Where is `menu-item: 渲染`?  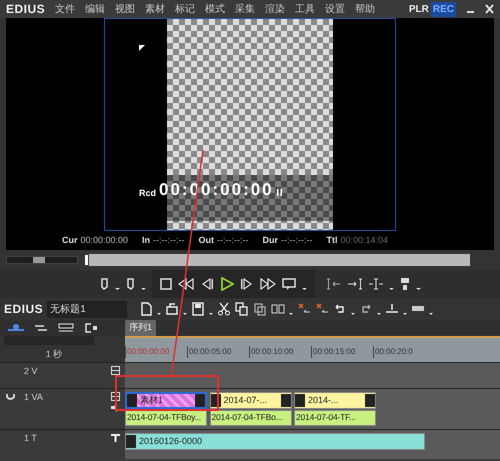
menu-item: 渲染 is located at coordinates (275, 9).